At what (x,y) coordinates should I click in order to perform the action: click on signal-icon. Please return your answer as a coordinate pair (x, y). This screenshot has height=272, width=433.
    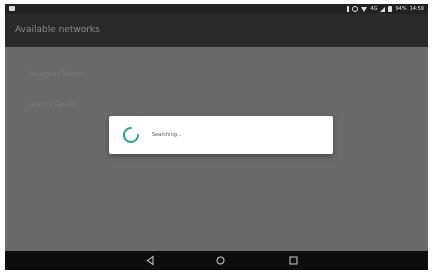
    Looking at the image, I should click on (383, 9).